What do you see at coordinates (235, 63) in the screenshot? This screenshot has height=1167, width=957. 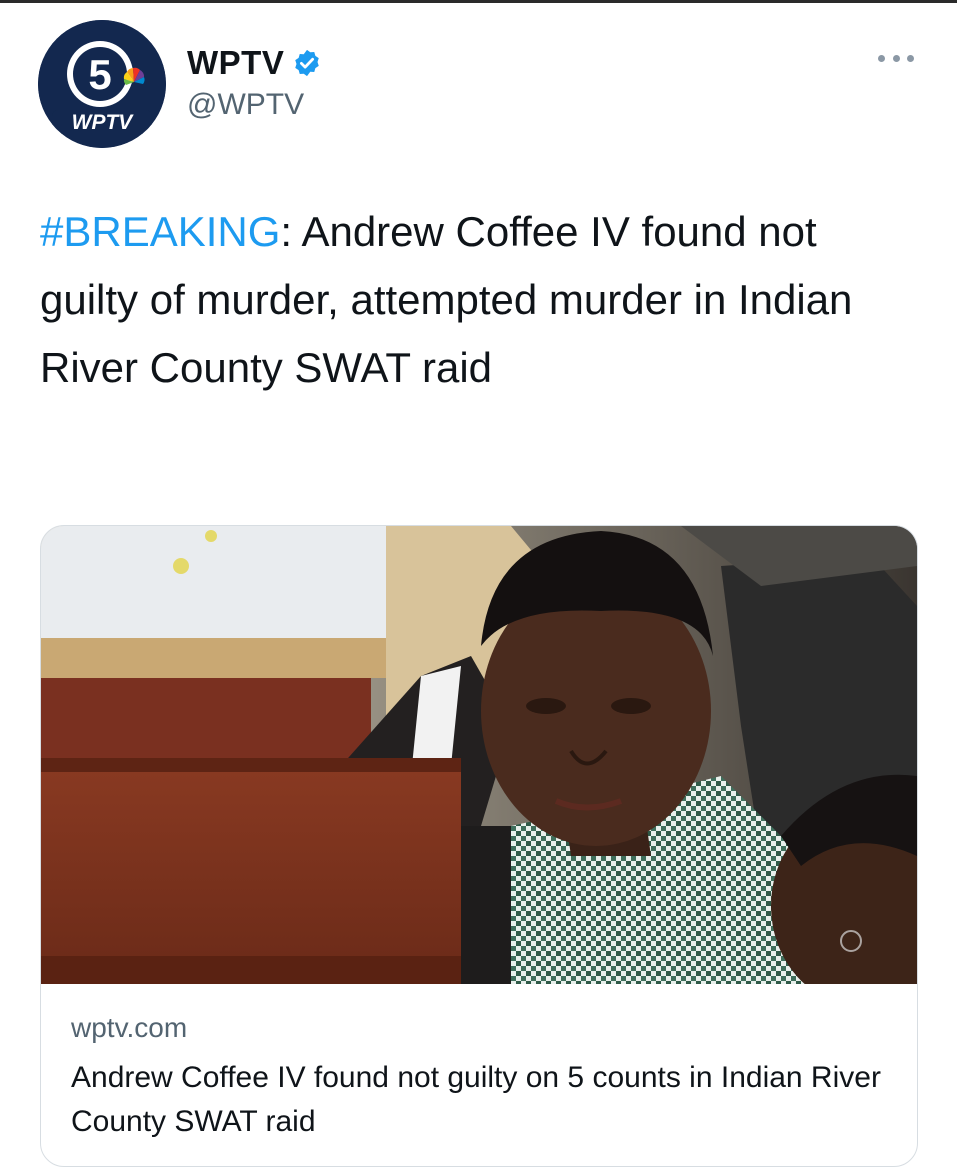 I see `author-display-name: WPTV` at bounding box center [235, 63].